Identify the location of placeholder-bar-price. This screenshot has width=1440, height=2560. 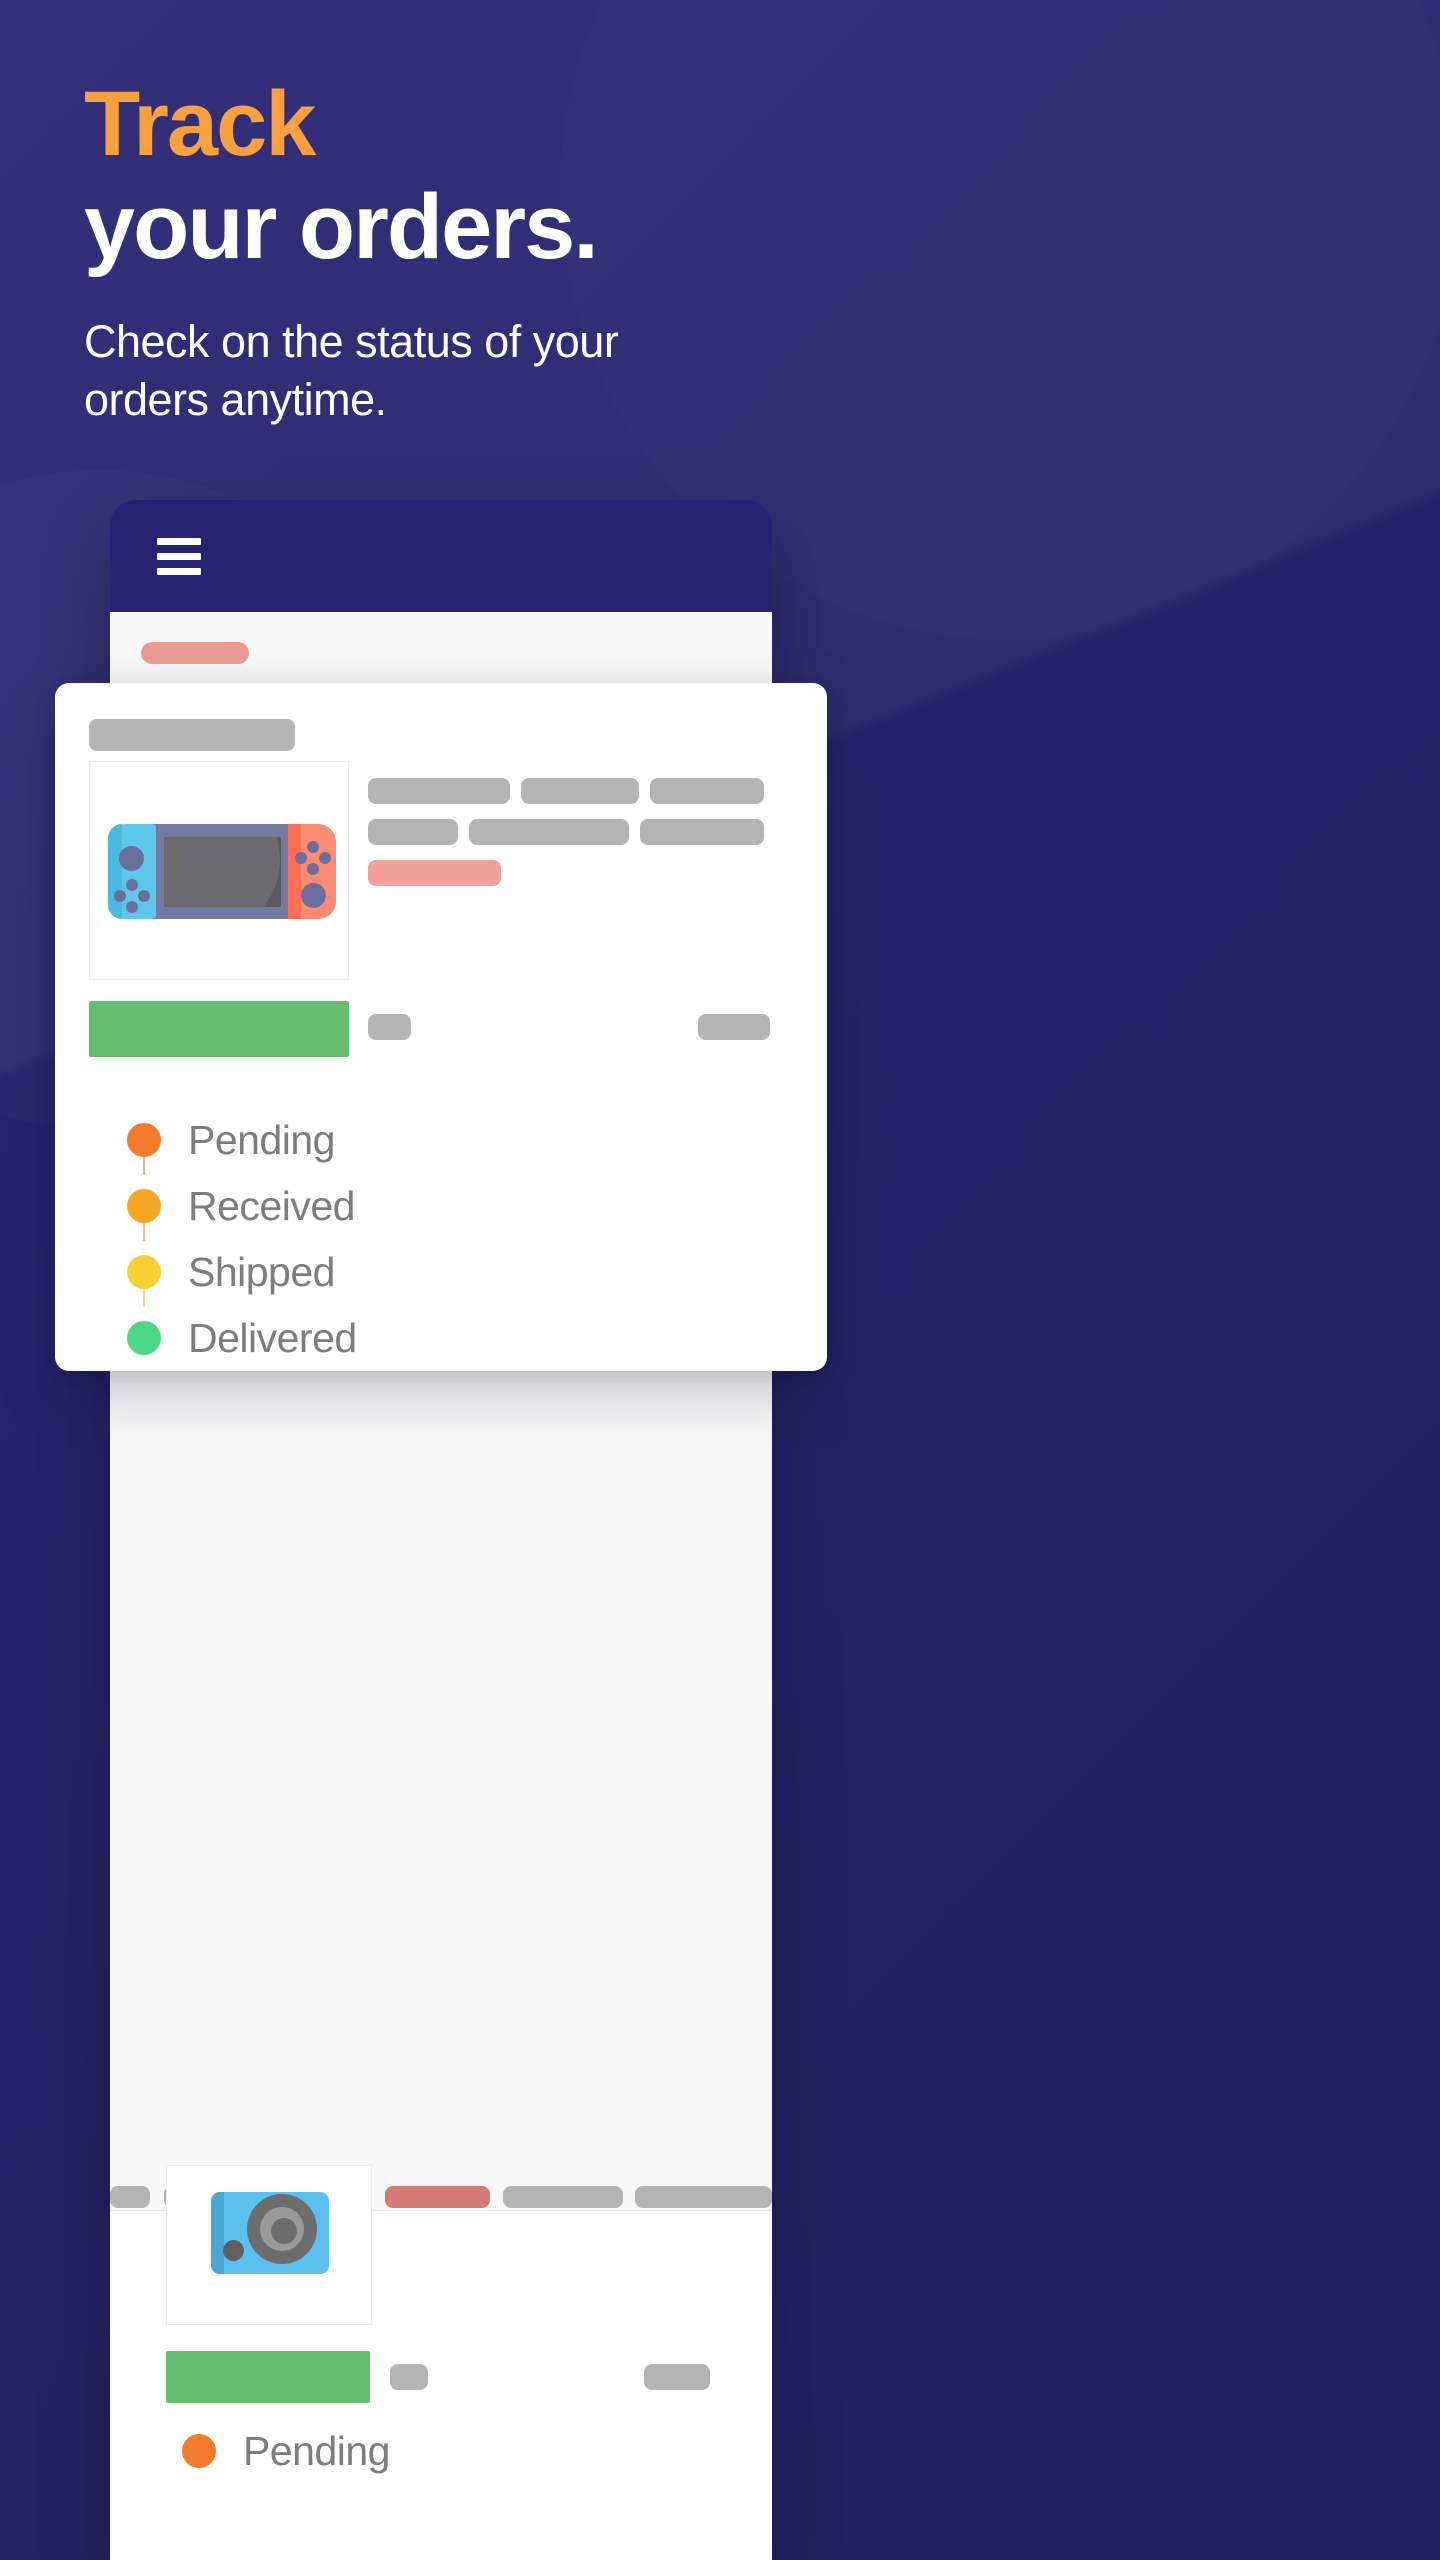
(434, 873).